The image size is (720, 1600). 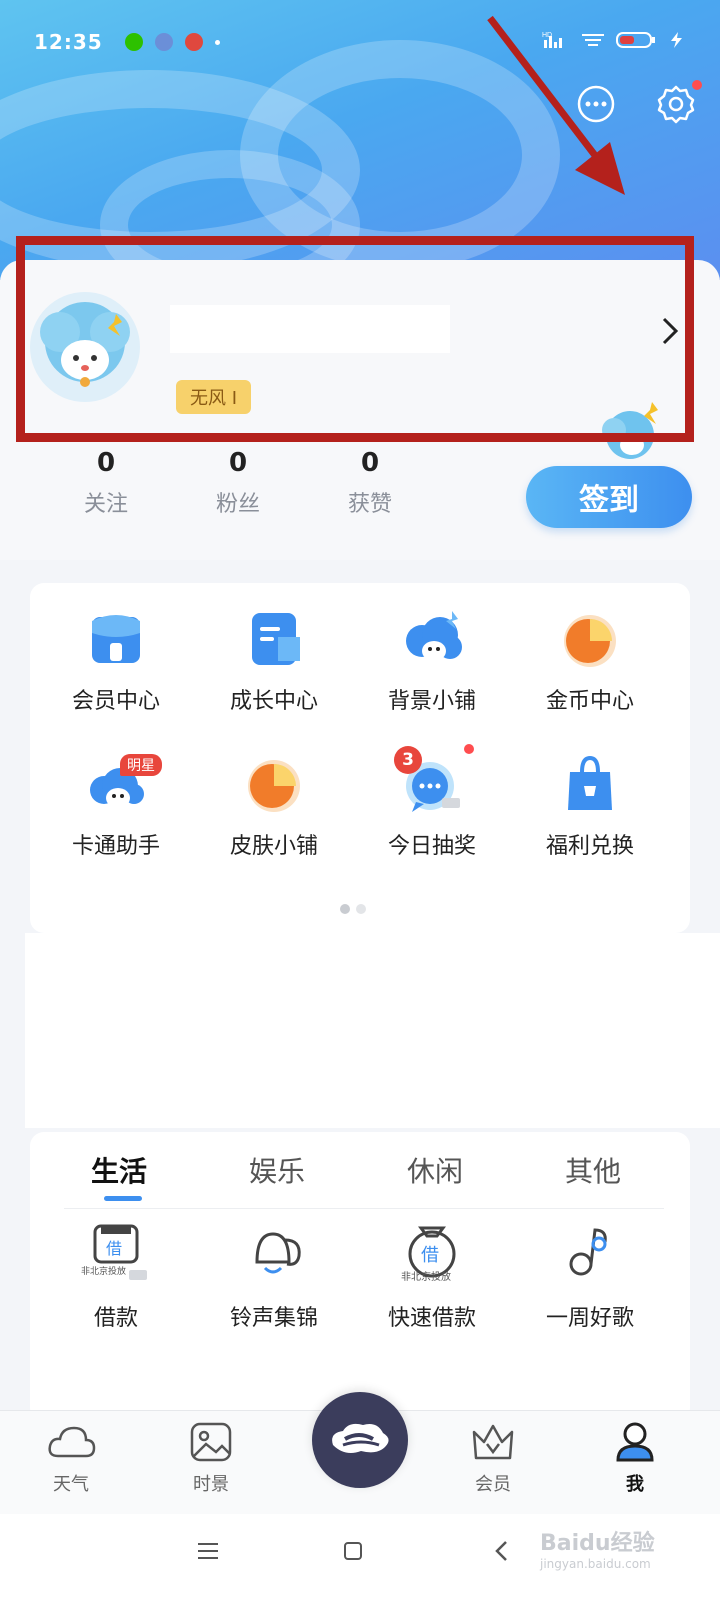 I want to click on stat-label: 关注, so click(x=105, y=504).